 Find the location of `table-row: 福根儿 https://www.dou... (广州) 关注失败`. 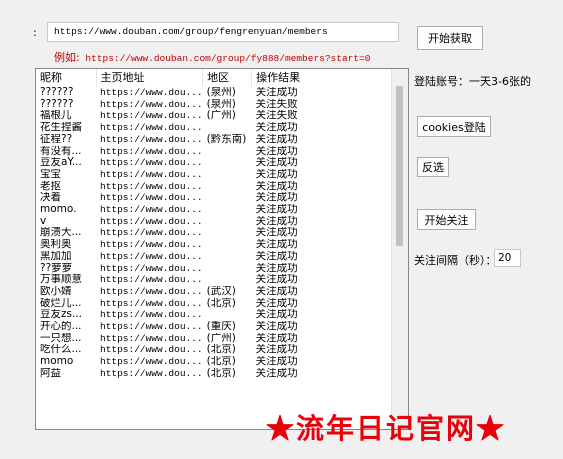

table-row: 福根儿 https://www.dou... (广州) 关注失败 is located at coordinates (217, 116).